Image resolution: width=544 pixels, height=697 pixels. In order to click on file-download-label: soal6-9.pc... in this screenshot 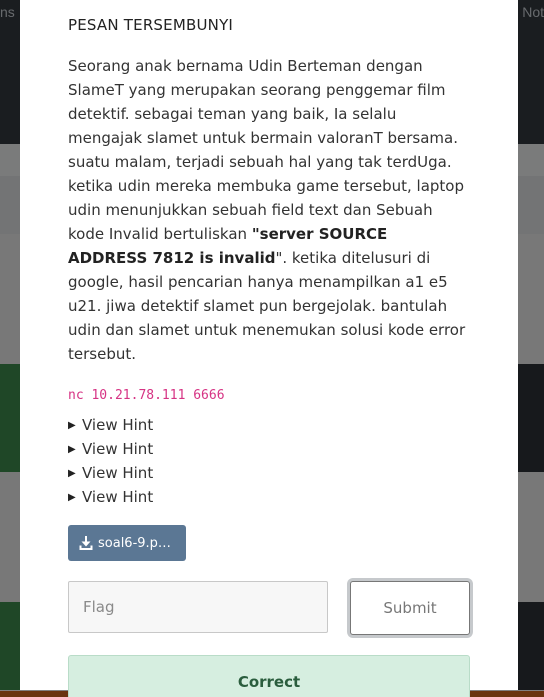, I will do `click(137, 543)`.